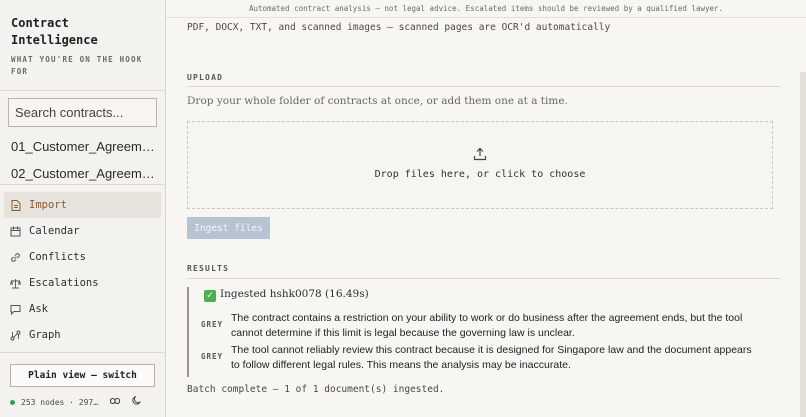 Image resolution: width=806 pixels, height=417 pixels. I want to click on main-scrollbar, so click(803, 244).